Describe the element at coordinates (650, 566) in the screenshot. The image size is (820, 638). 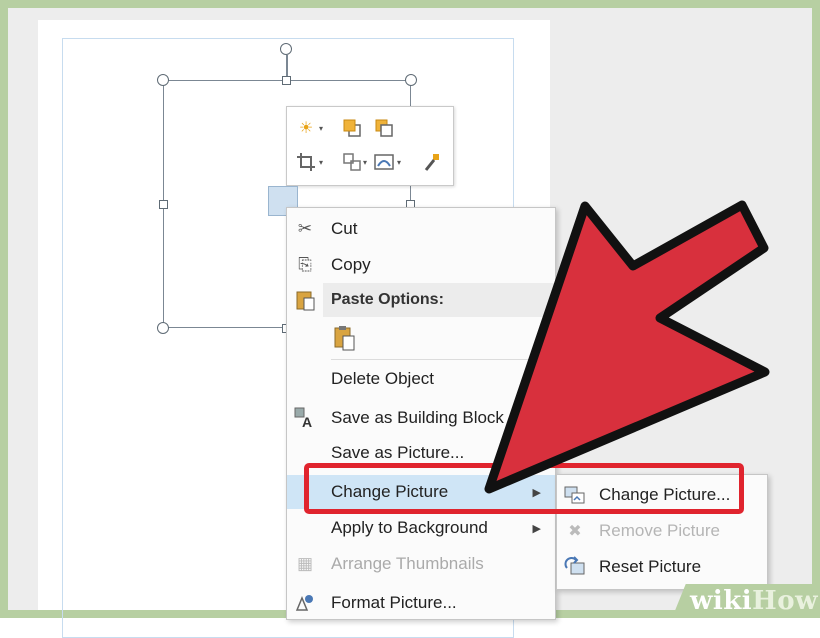
I see `menu-item-label: Reset Picture` at that location.